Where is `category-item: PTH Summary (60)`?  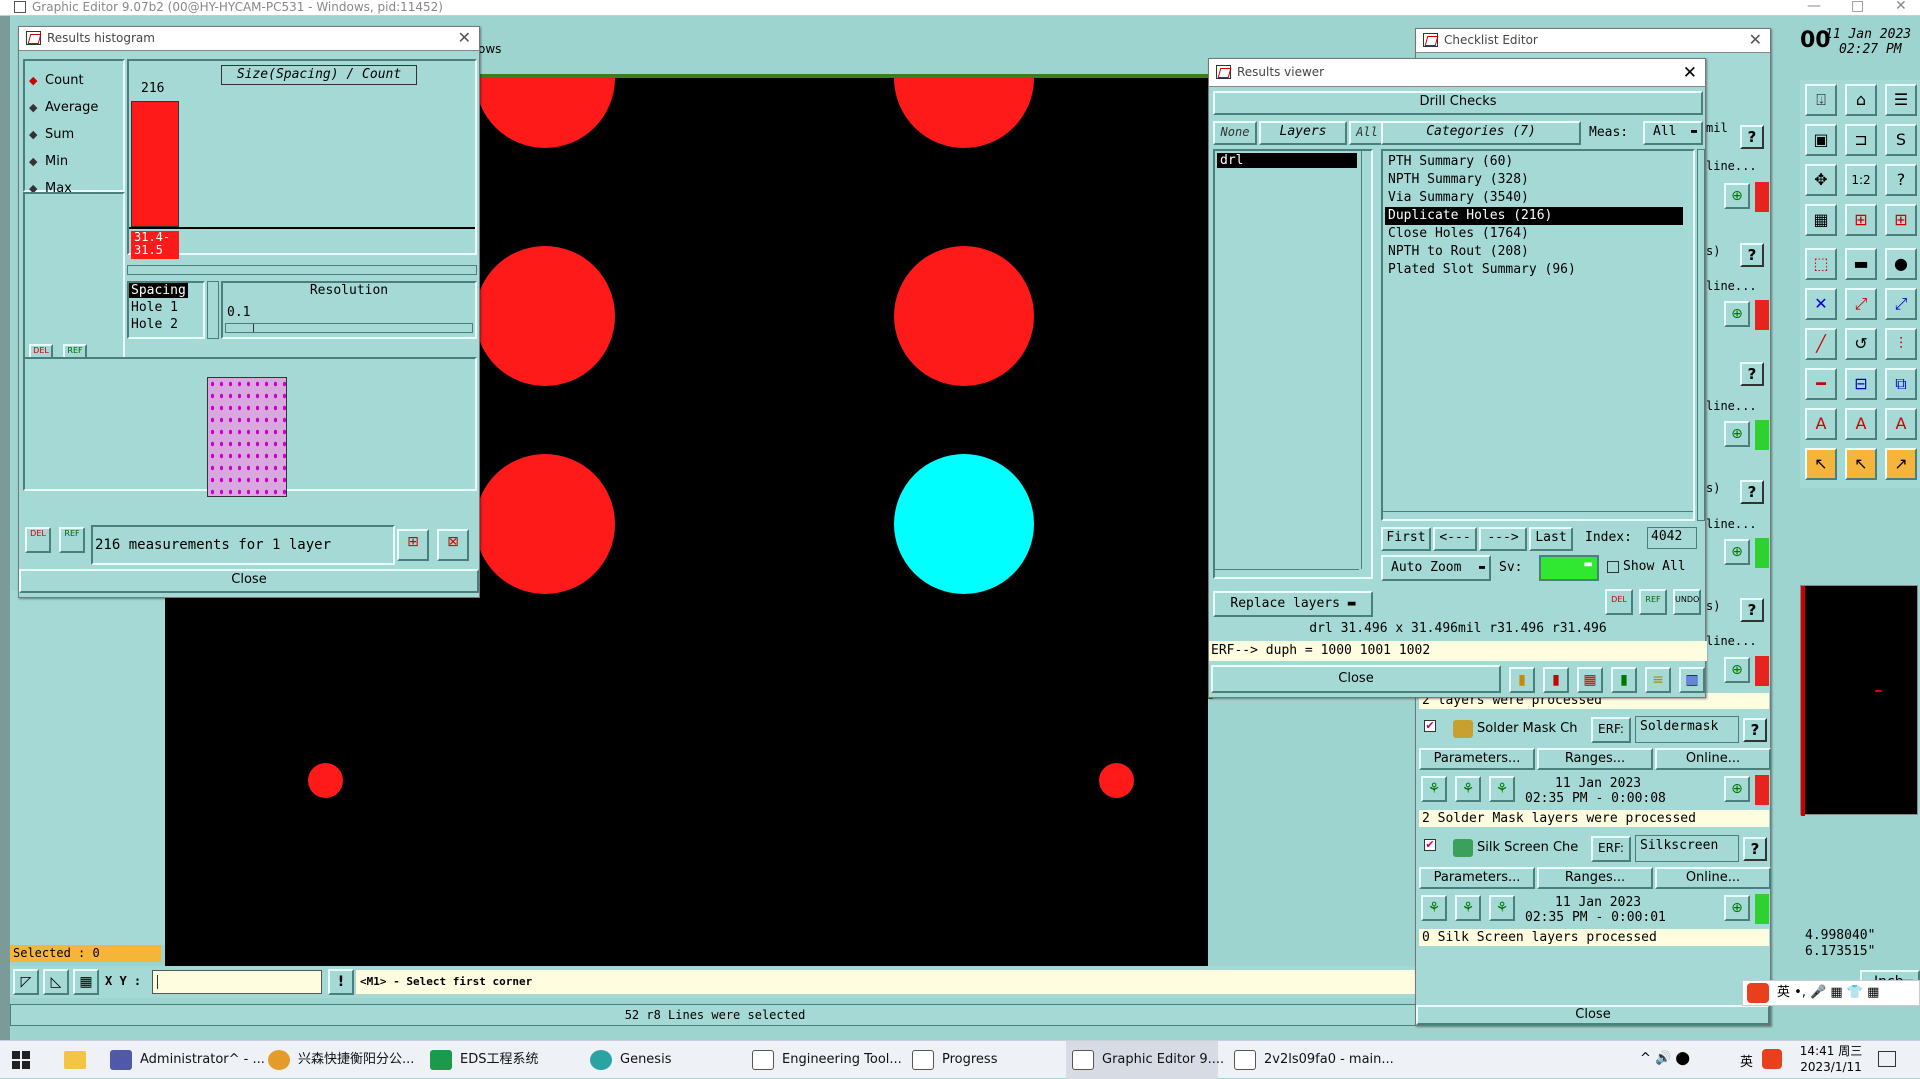
category-item: PTH Summary (60) is located at coordinates (1534, 162).